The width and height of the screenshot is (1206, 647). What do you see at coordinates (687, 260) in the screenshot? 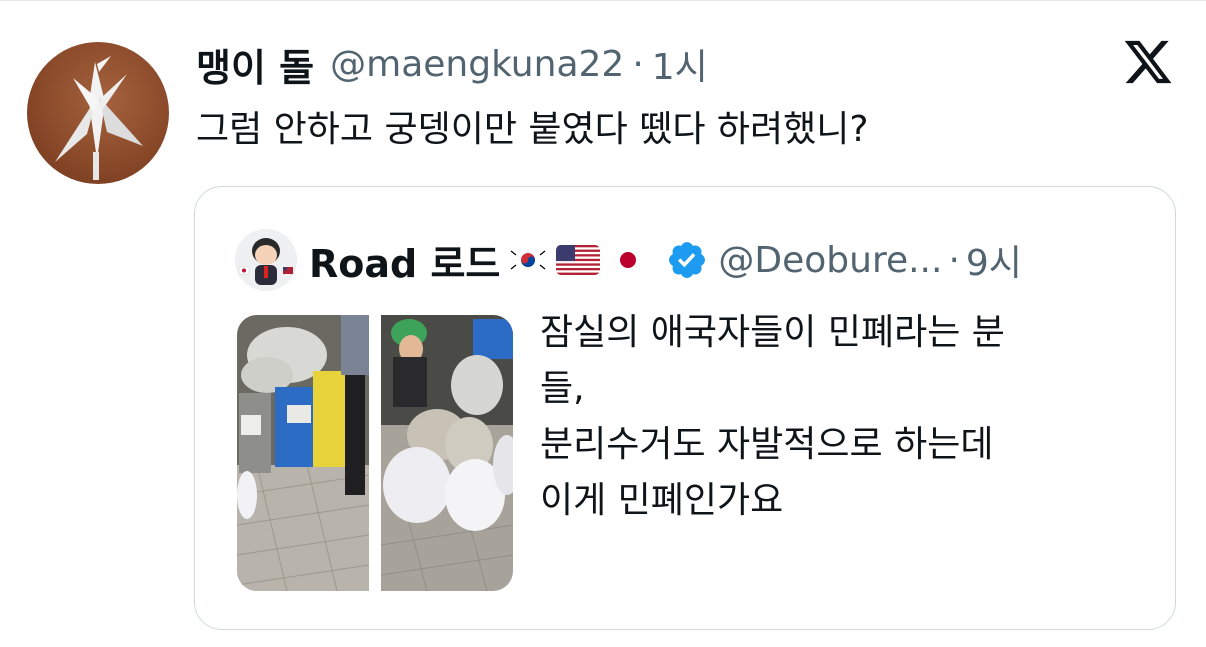
I see `verified-badge-icon` at bounding box center [687, 260].